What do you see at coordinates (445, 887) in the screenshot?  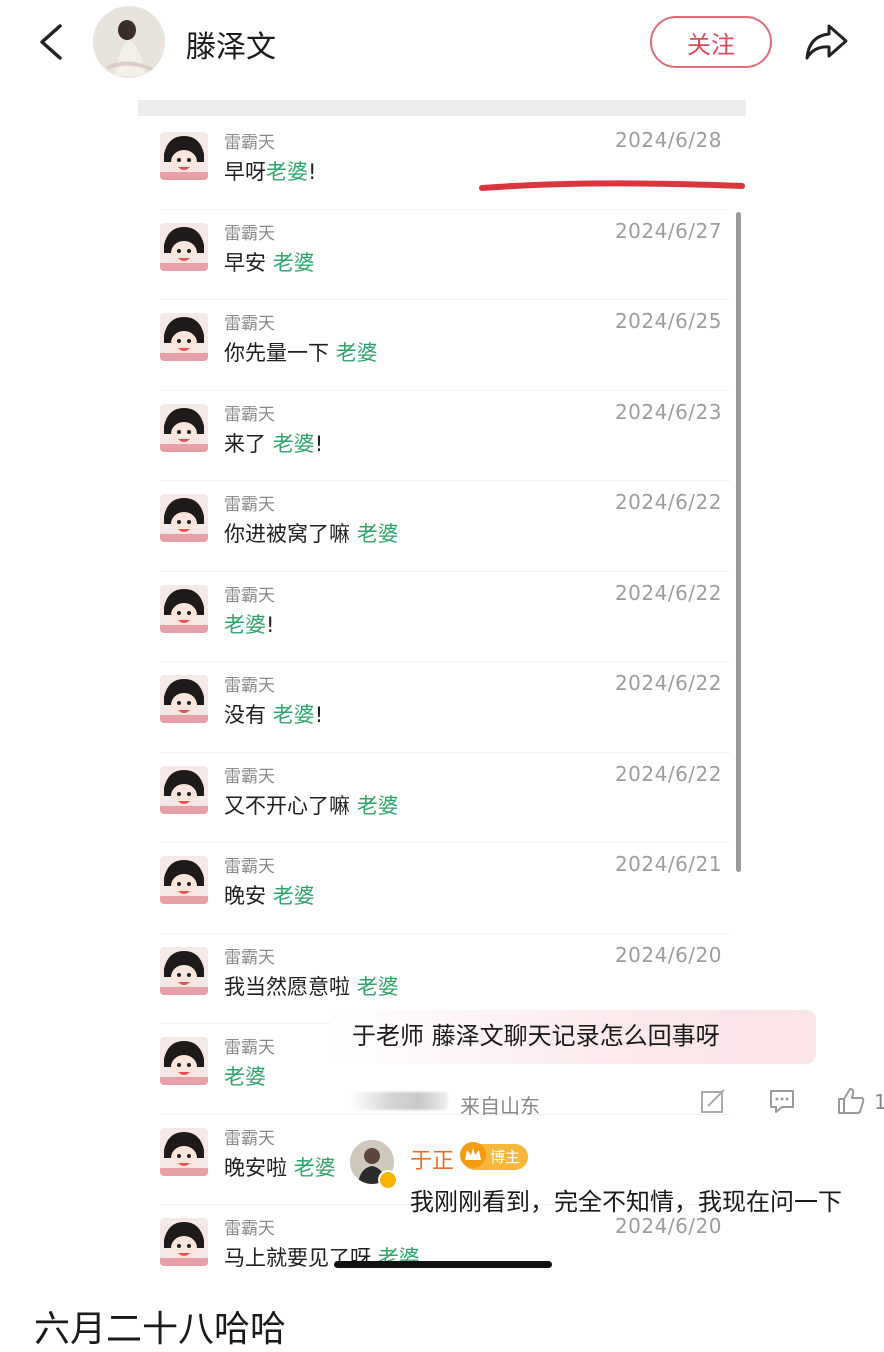 I see `chat-message: 雷霸天 2024/6/21 晚安 老婆` at bounding box center [445, 887].